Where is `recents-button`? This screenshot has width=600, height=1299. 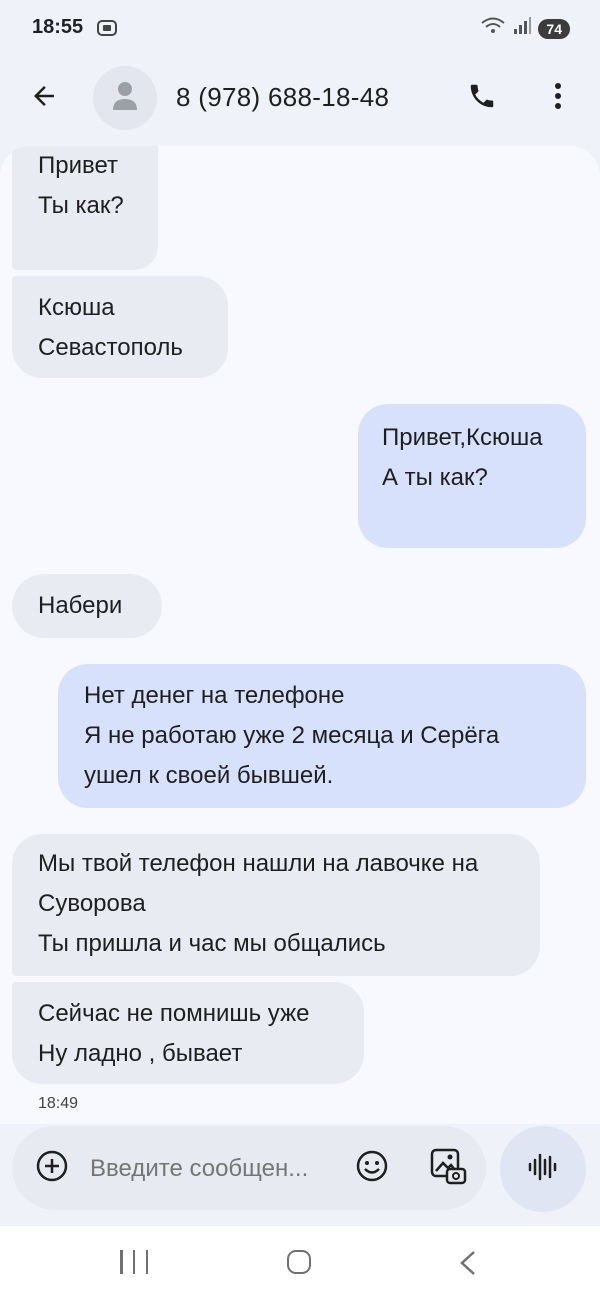 recents-button is located at coordinates (134, 1263).